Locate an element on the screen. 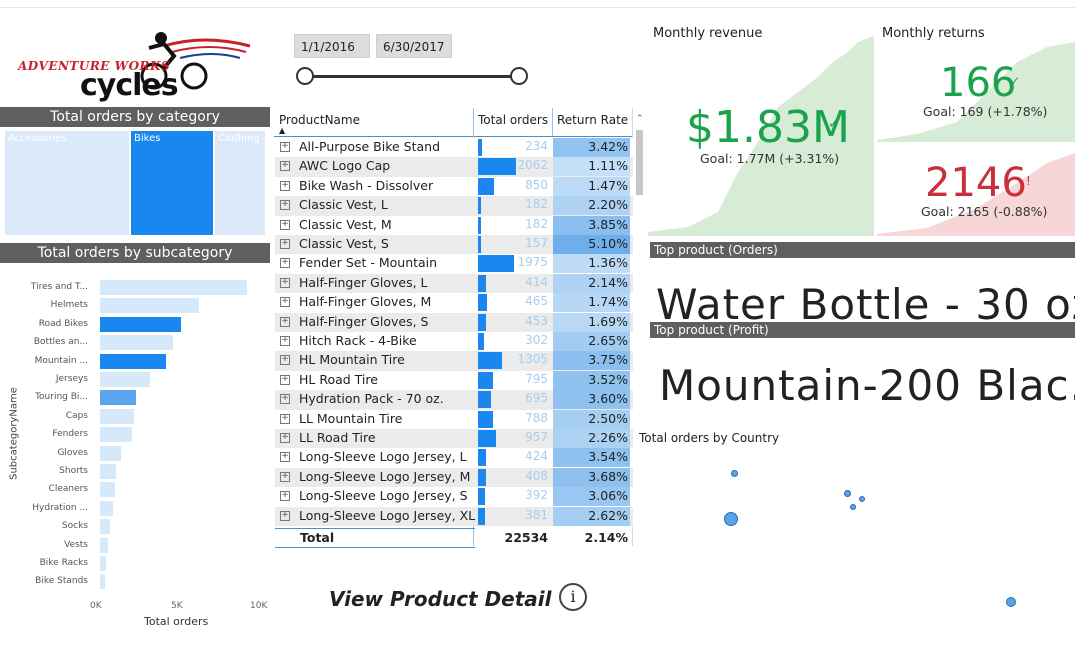 The width and height of the screenshot is (1075, 647). category-treemap: Accessories Bikes Clothing is located at coordinates (135, 183).